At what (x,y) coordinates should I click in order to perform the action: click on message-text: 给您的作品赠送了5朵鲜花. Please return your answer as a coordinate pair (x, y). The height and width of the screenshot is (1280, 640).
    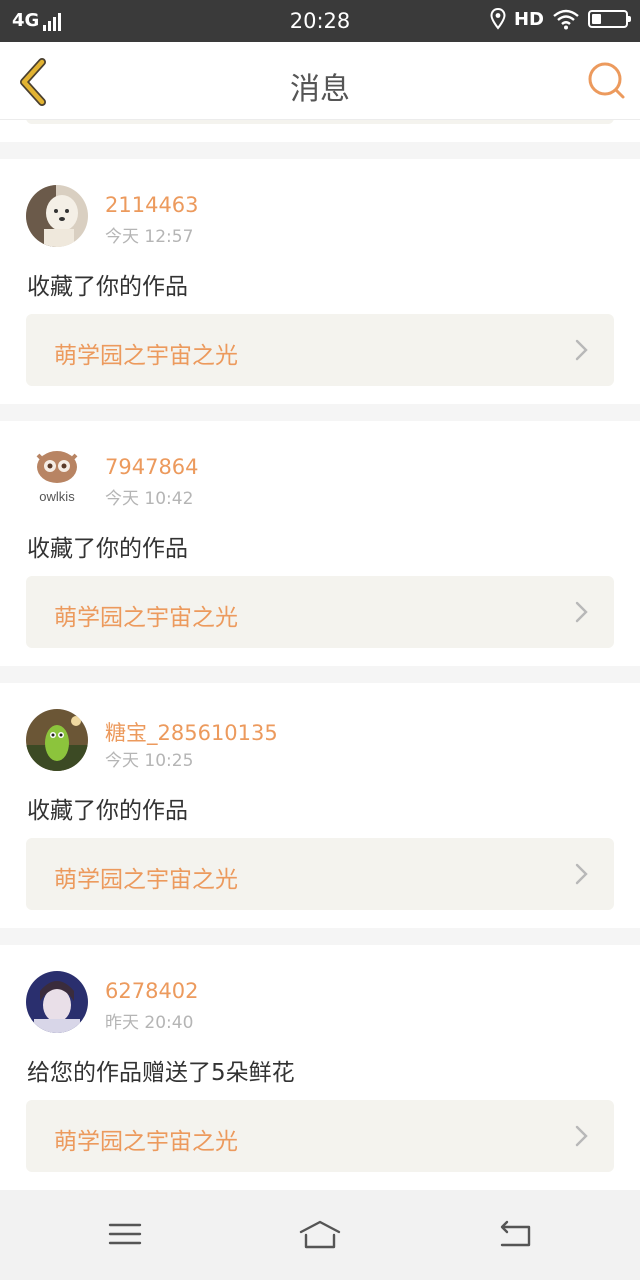
    Looking at the image, I should click on (161, 1073).